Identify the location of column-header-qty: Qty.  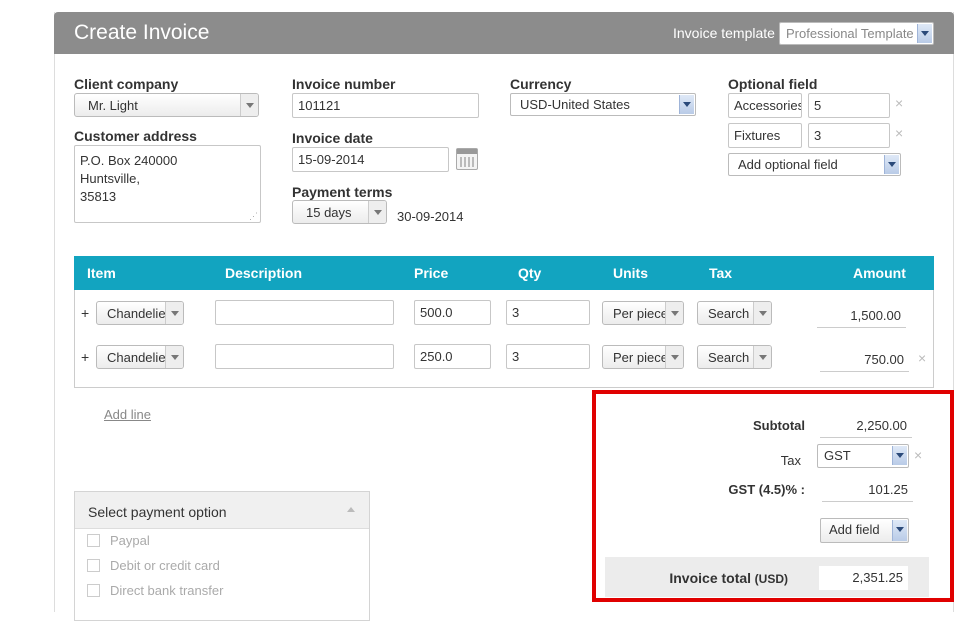
(530, 273).